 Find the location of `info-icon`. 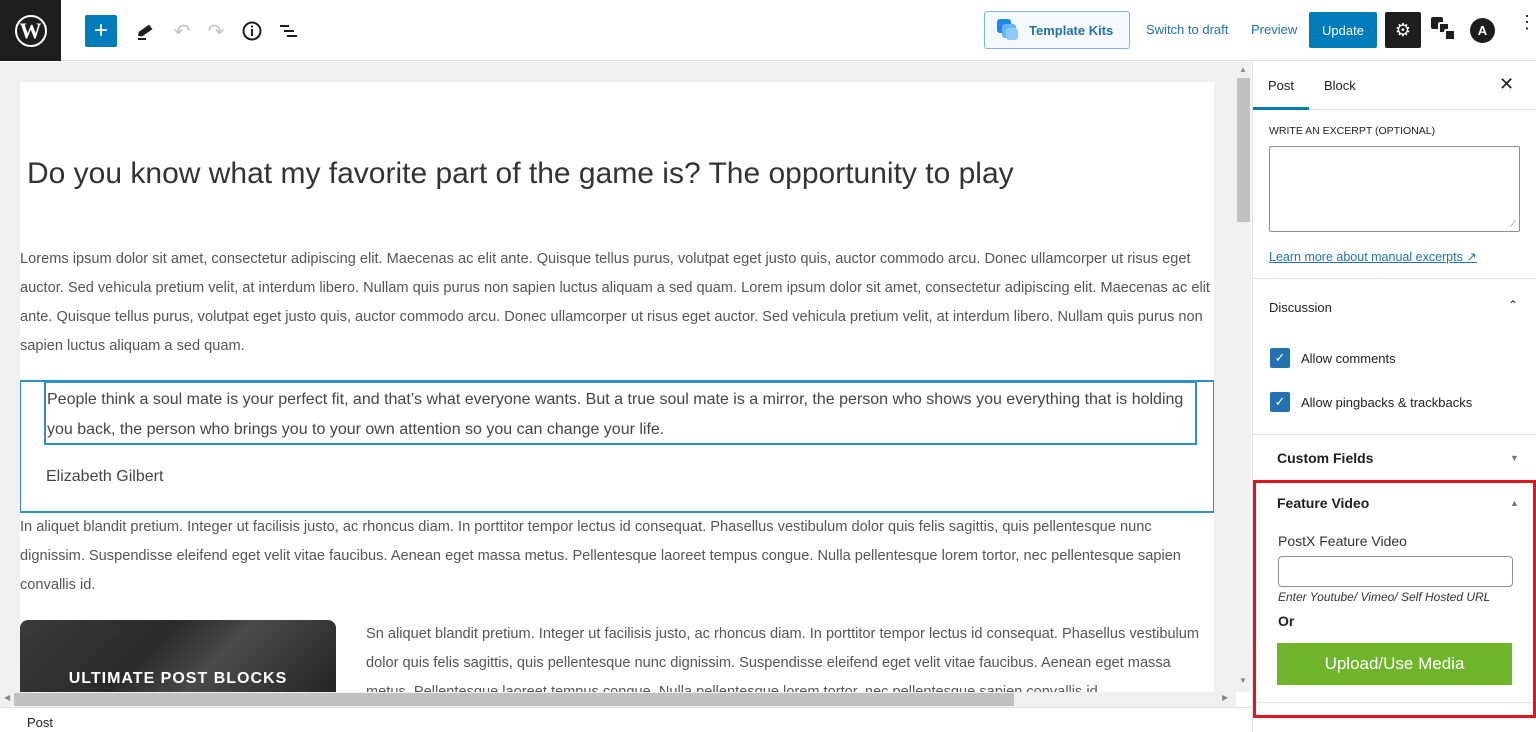

info-icon is located at coordinates (252, 31).